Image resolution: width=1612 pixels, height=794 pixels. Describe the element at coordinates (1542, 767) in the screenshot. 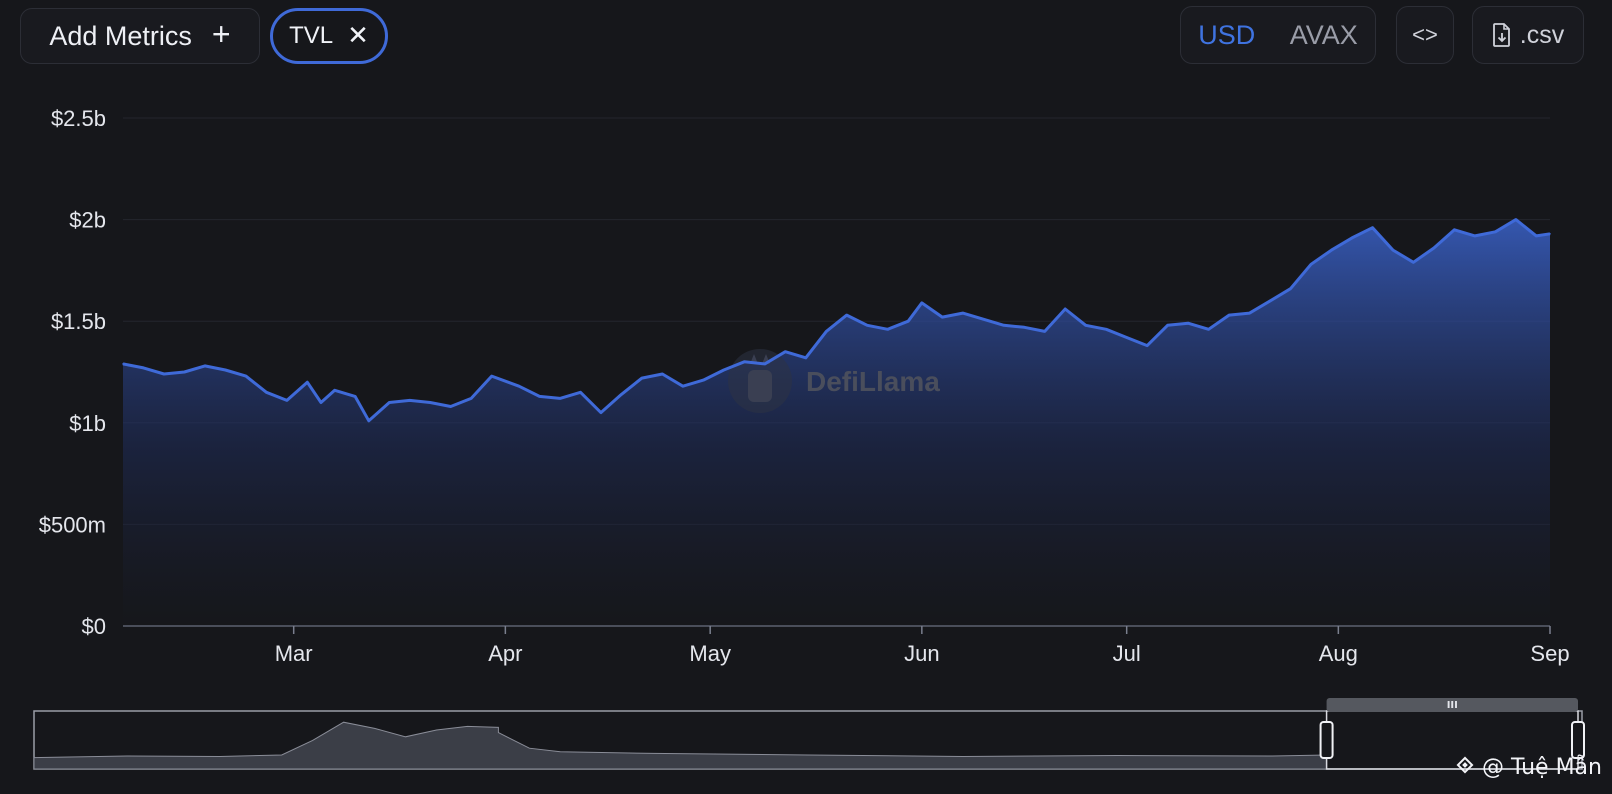

I see `credit-text: @ Tuệ Mẫn` at that location.